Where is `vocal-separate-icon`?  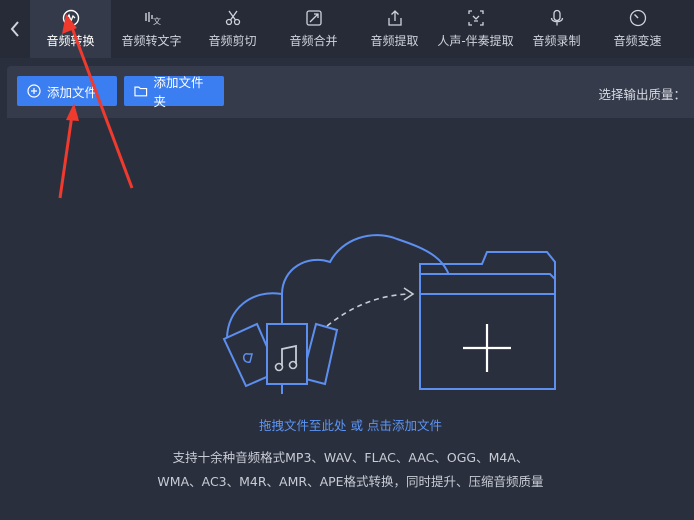
vocal-separate-icon is located at coordinates (476, 18).